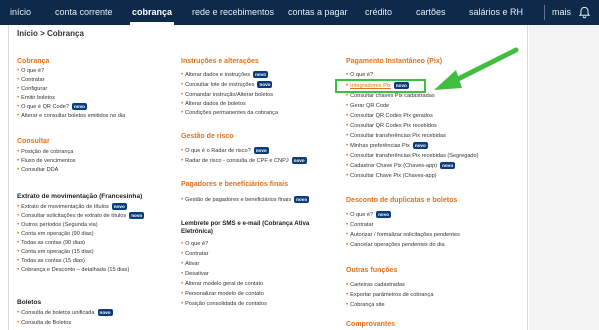 The height and width of the screenshot is (330, 599). I want to click on link-sms-contratar: • Contratar, so click(194, 254).